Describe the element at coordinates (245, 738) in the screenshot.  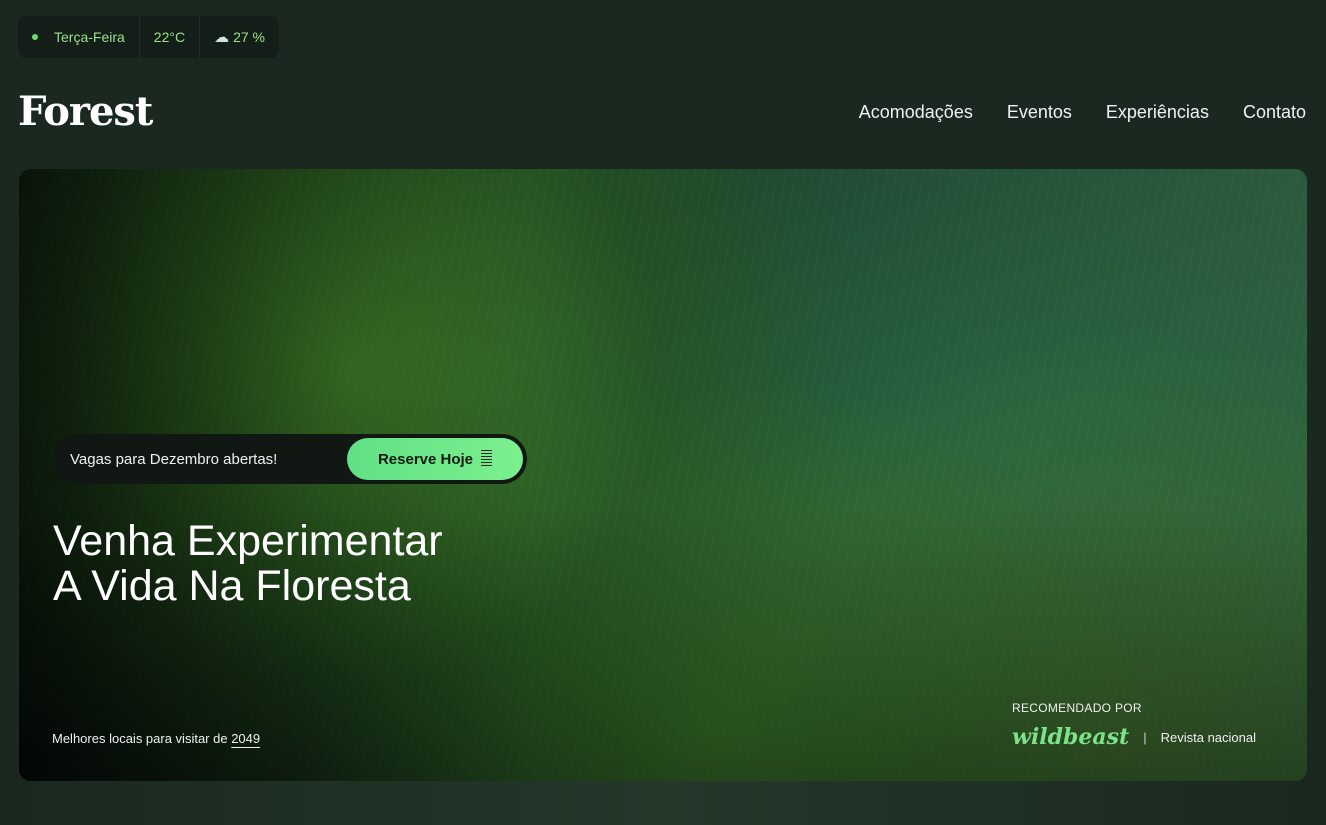
I see `best-places-year-link: 2049` at that location.